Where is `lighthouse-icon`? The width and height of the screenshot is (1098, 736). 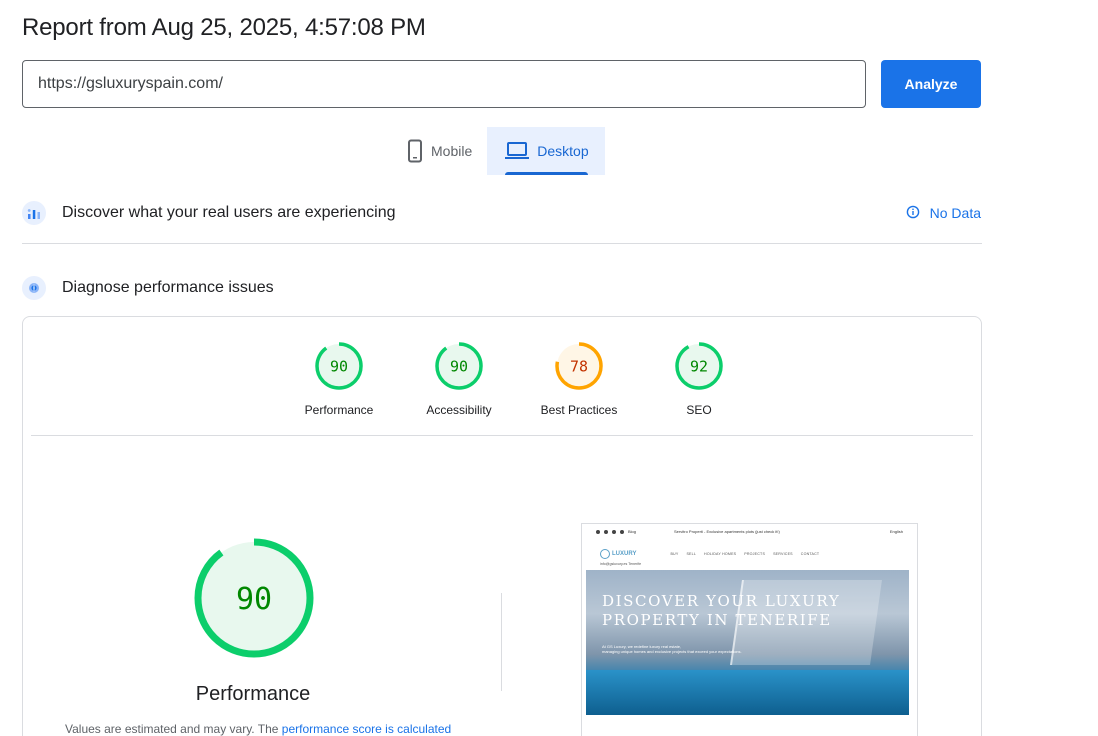 lighthouse-icon is located at coordinates (34, 288).